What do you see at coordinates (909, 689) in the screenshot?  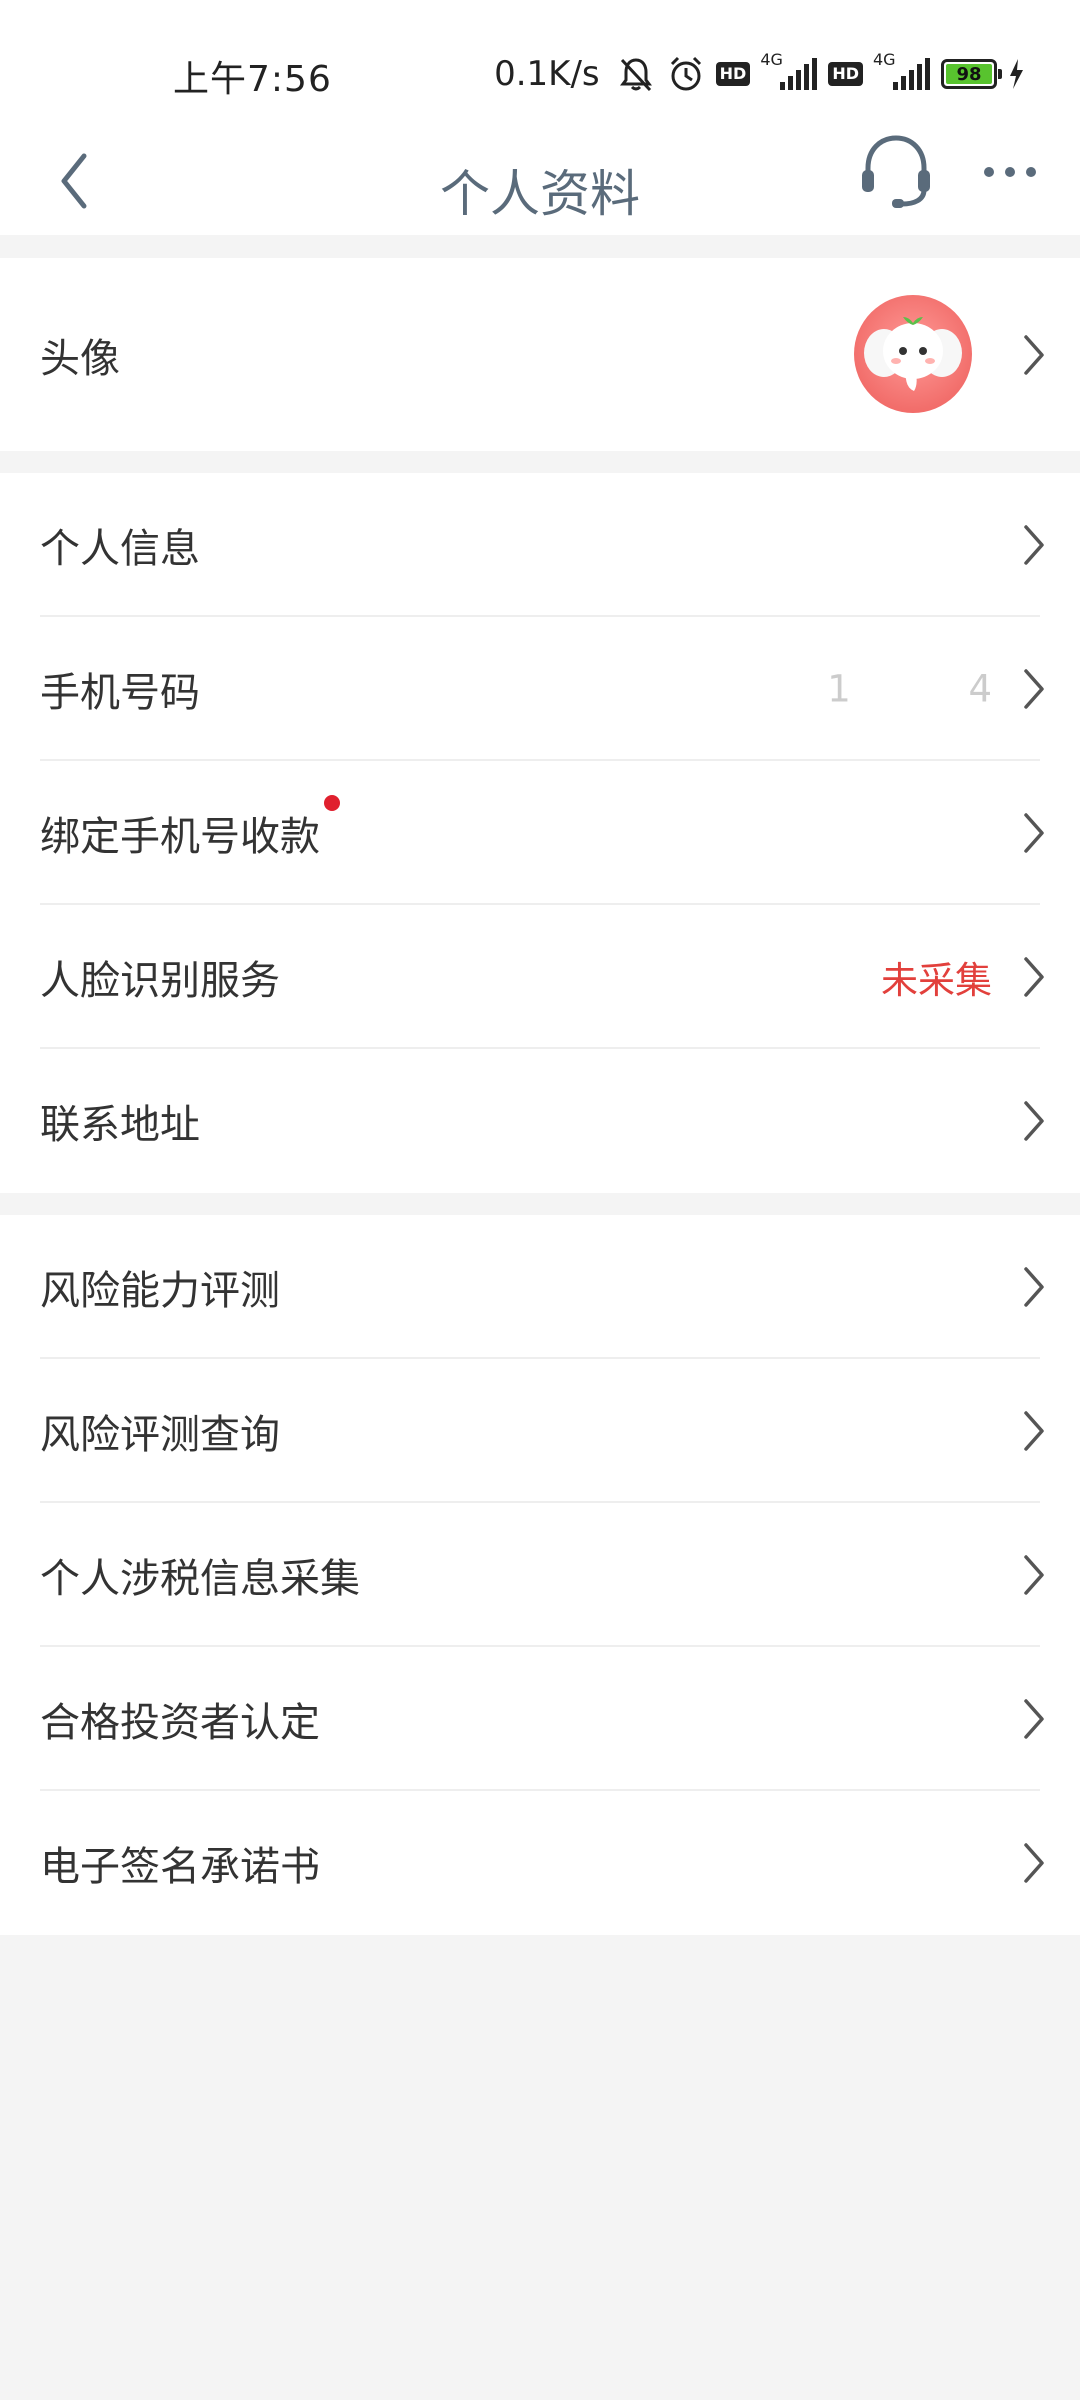 I see `phone-number-value: 1 4` at bounding box center [909, 689].